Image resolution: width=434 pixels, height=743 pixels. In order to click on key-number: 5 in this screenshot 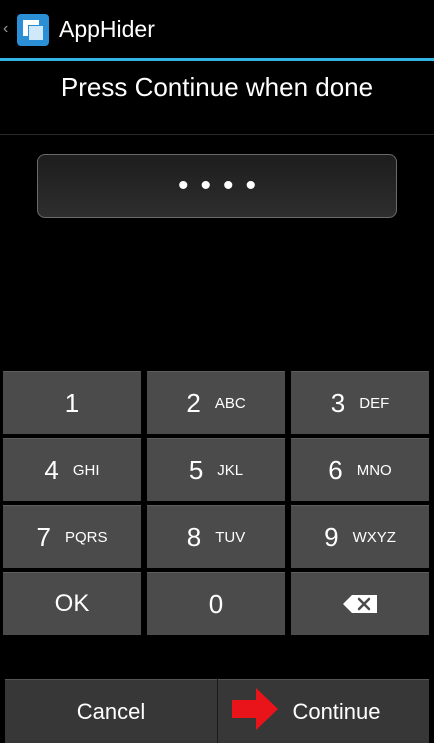, I will do `click(196, 469)`.